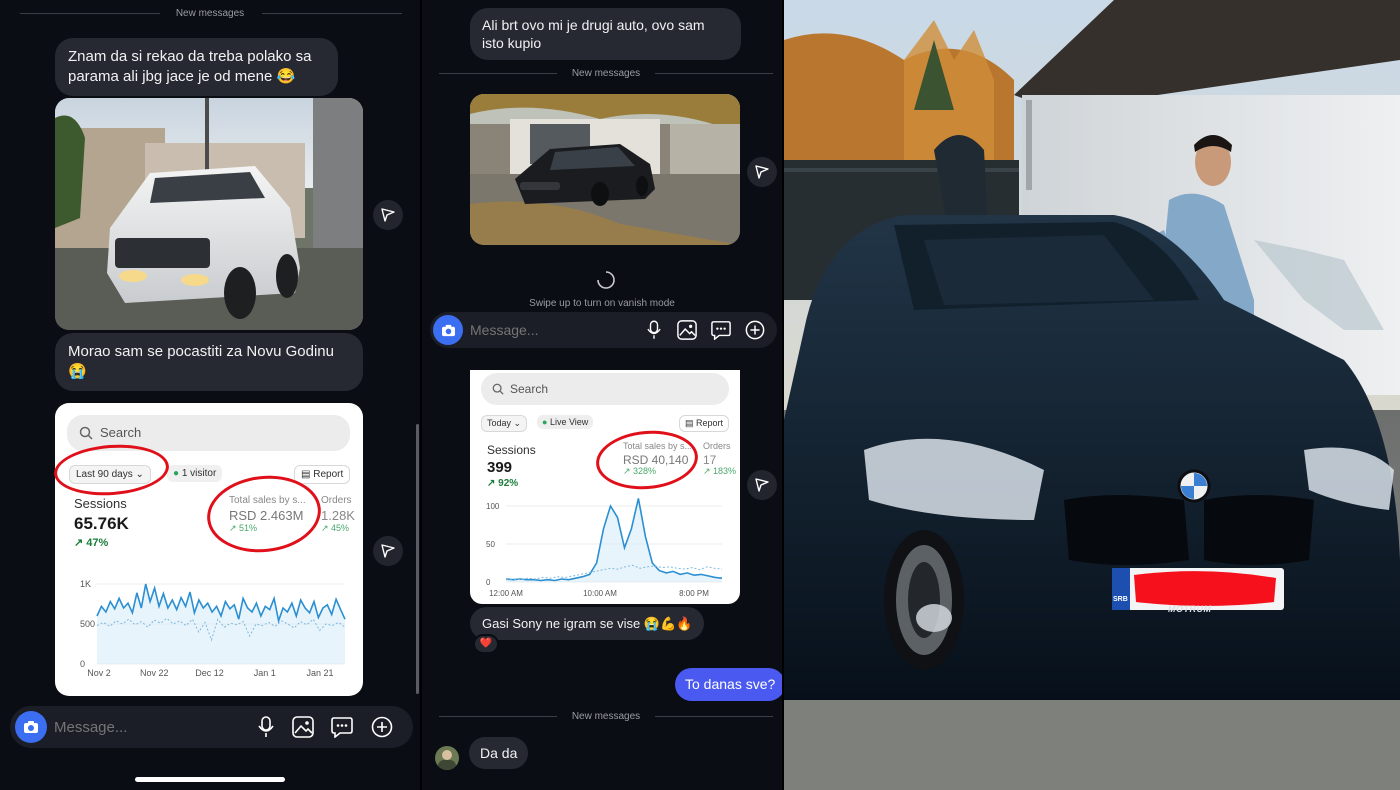 The height and width of the screenshot is (790, 1400). I want to click on date-range-label: Today, so click(499, 423).